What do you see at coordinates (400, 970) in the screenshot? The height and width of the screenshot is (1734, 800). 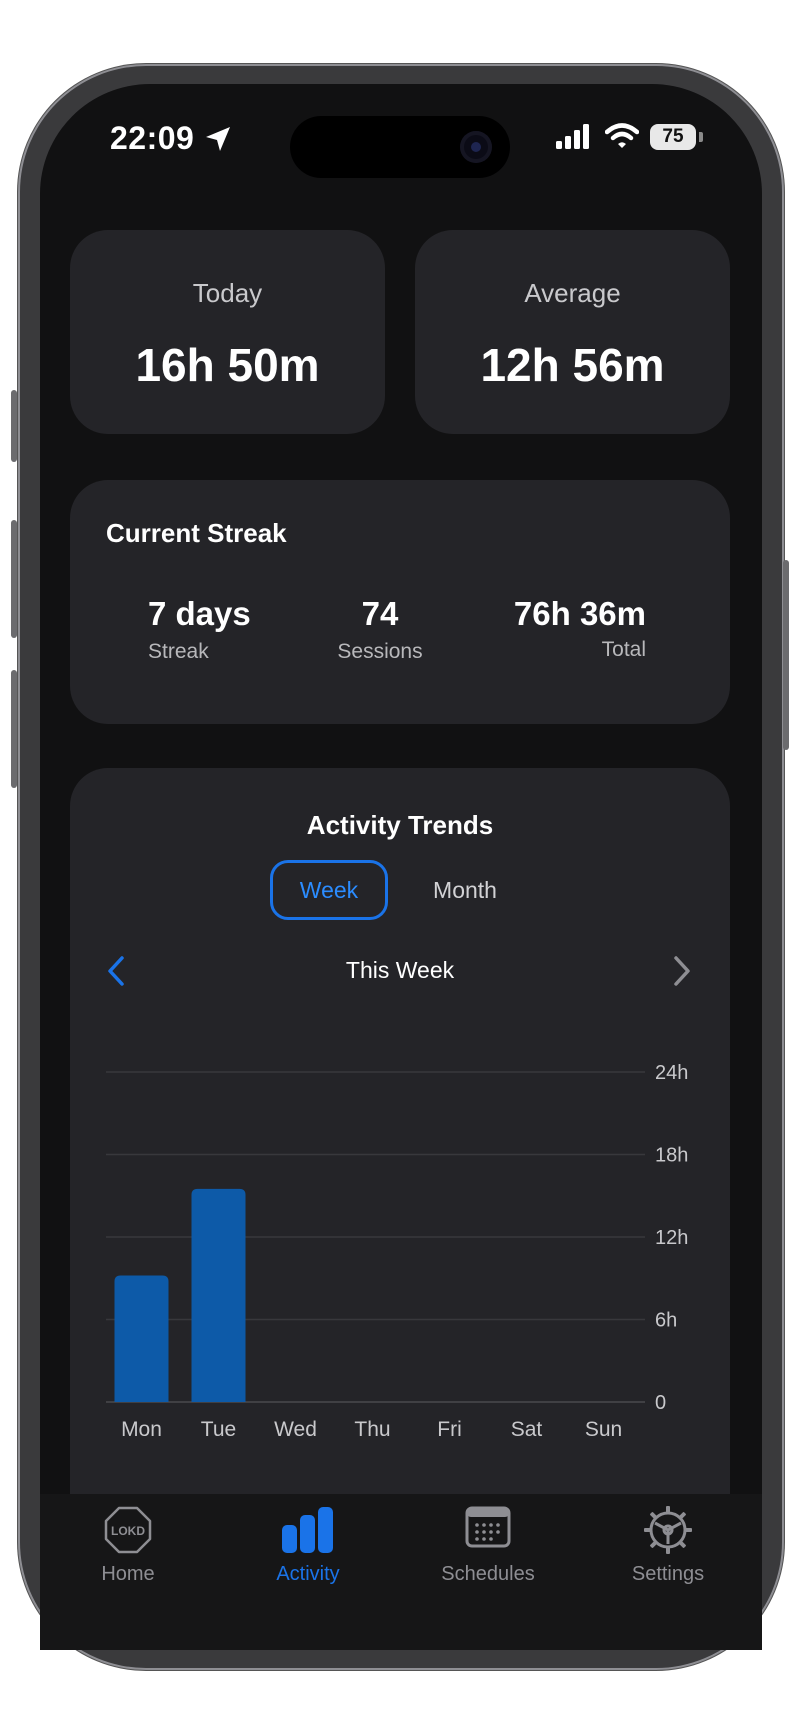 I see `period-label: This Week` at bounding box center [400, 970].